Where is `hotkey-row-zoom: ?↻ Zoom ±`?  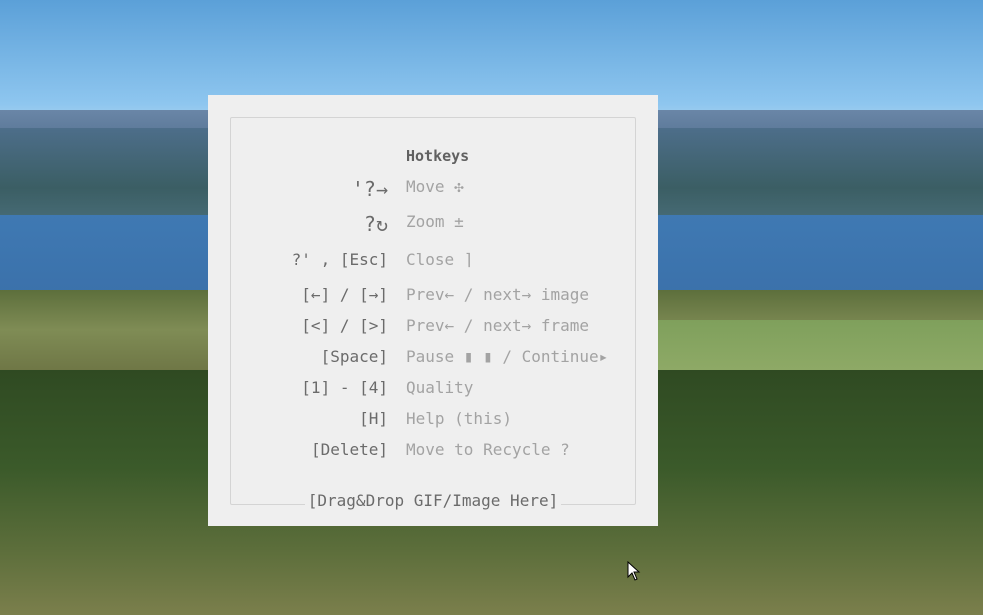 hotkey-row-zoom: ?↻ Zoom ± is located at coordinates (433, 224).